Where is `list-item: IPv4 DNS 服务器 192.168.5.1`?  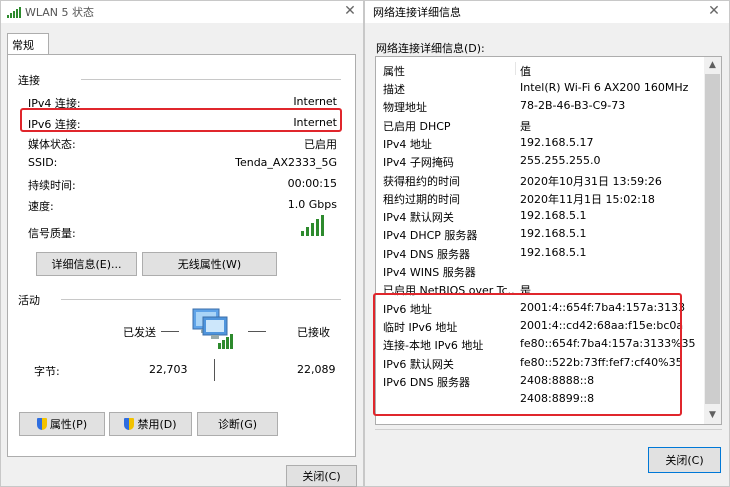
list-item: IPv4 DNS 服务器 192.168.5.1 is located at coordinates (541, 252).